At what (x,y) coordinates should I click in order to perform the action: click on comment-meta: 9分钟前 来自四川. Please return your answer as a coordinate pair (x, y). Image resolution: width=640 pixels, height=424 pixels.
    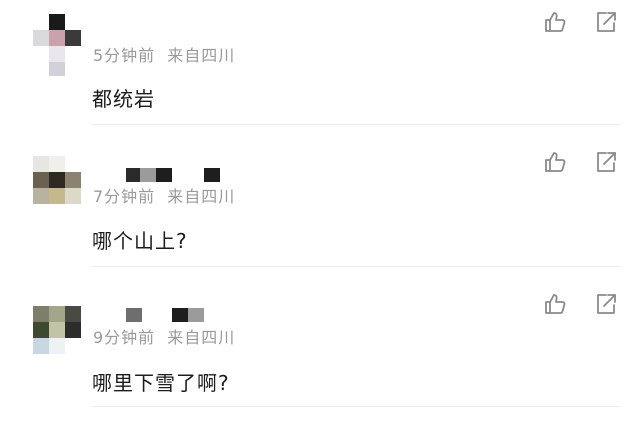
    Looking at the image, I should click on (164, 336).